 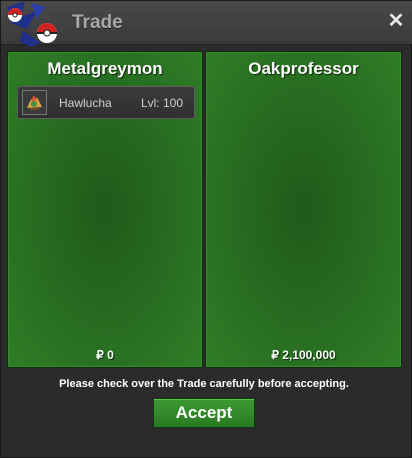 What do you see at coordinates (85, 103) in the screenshot?
I see `pokemon-name: Hawlucha` at bounding box center [85, 103].